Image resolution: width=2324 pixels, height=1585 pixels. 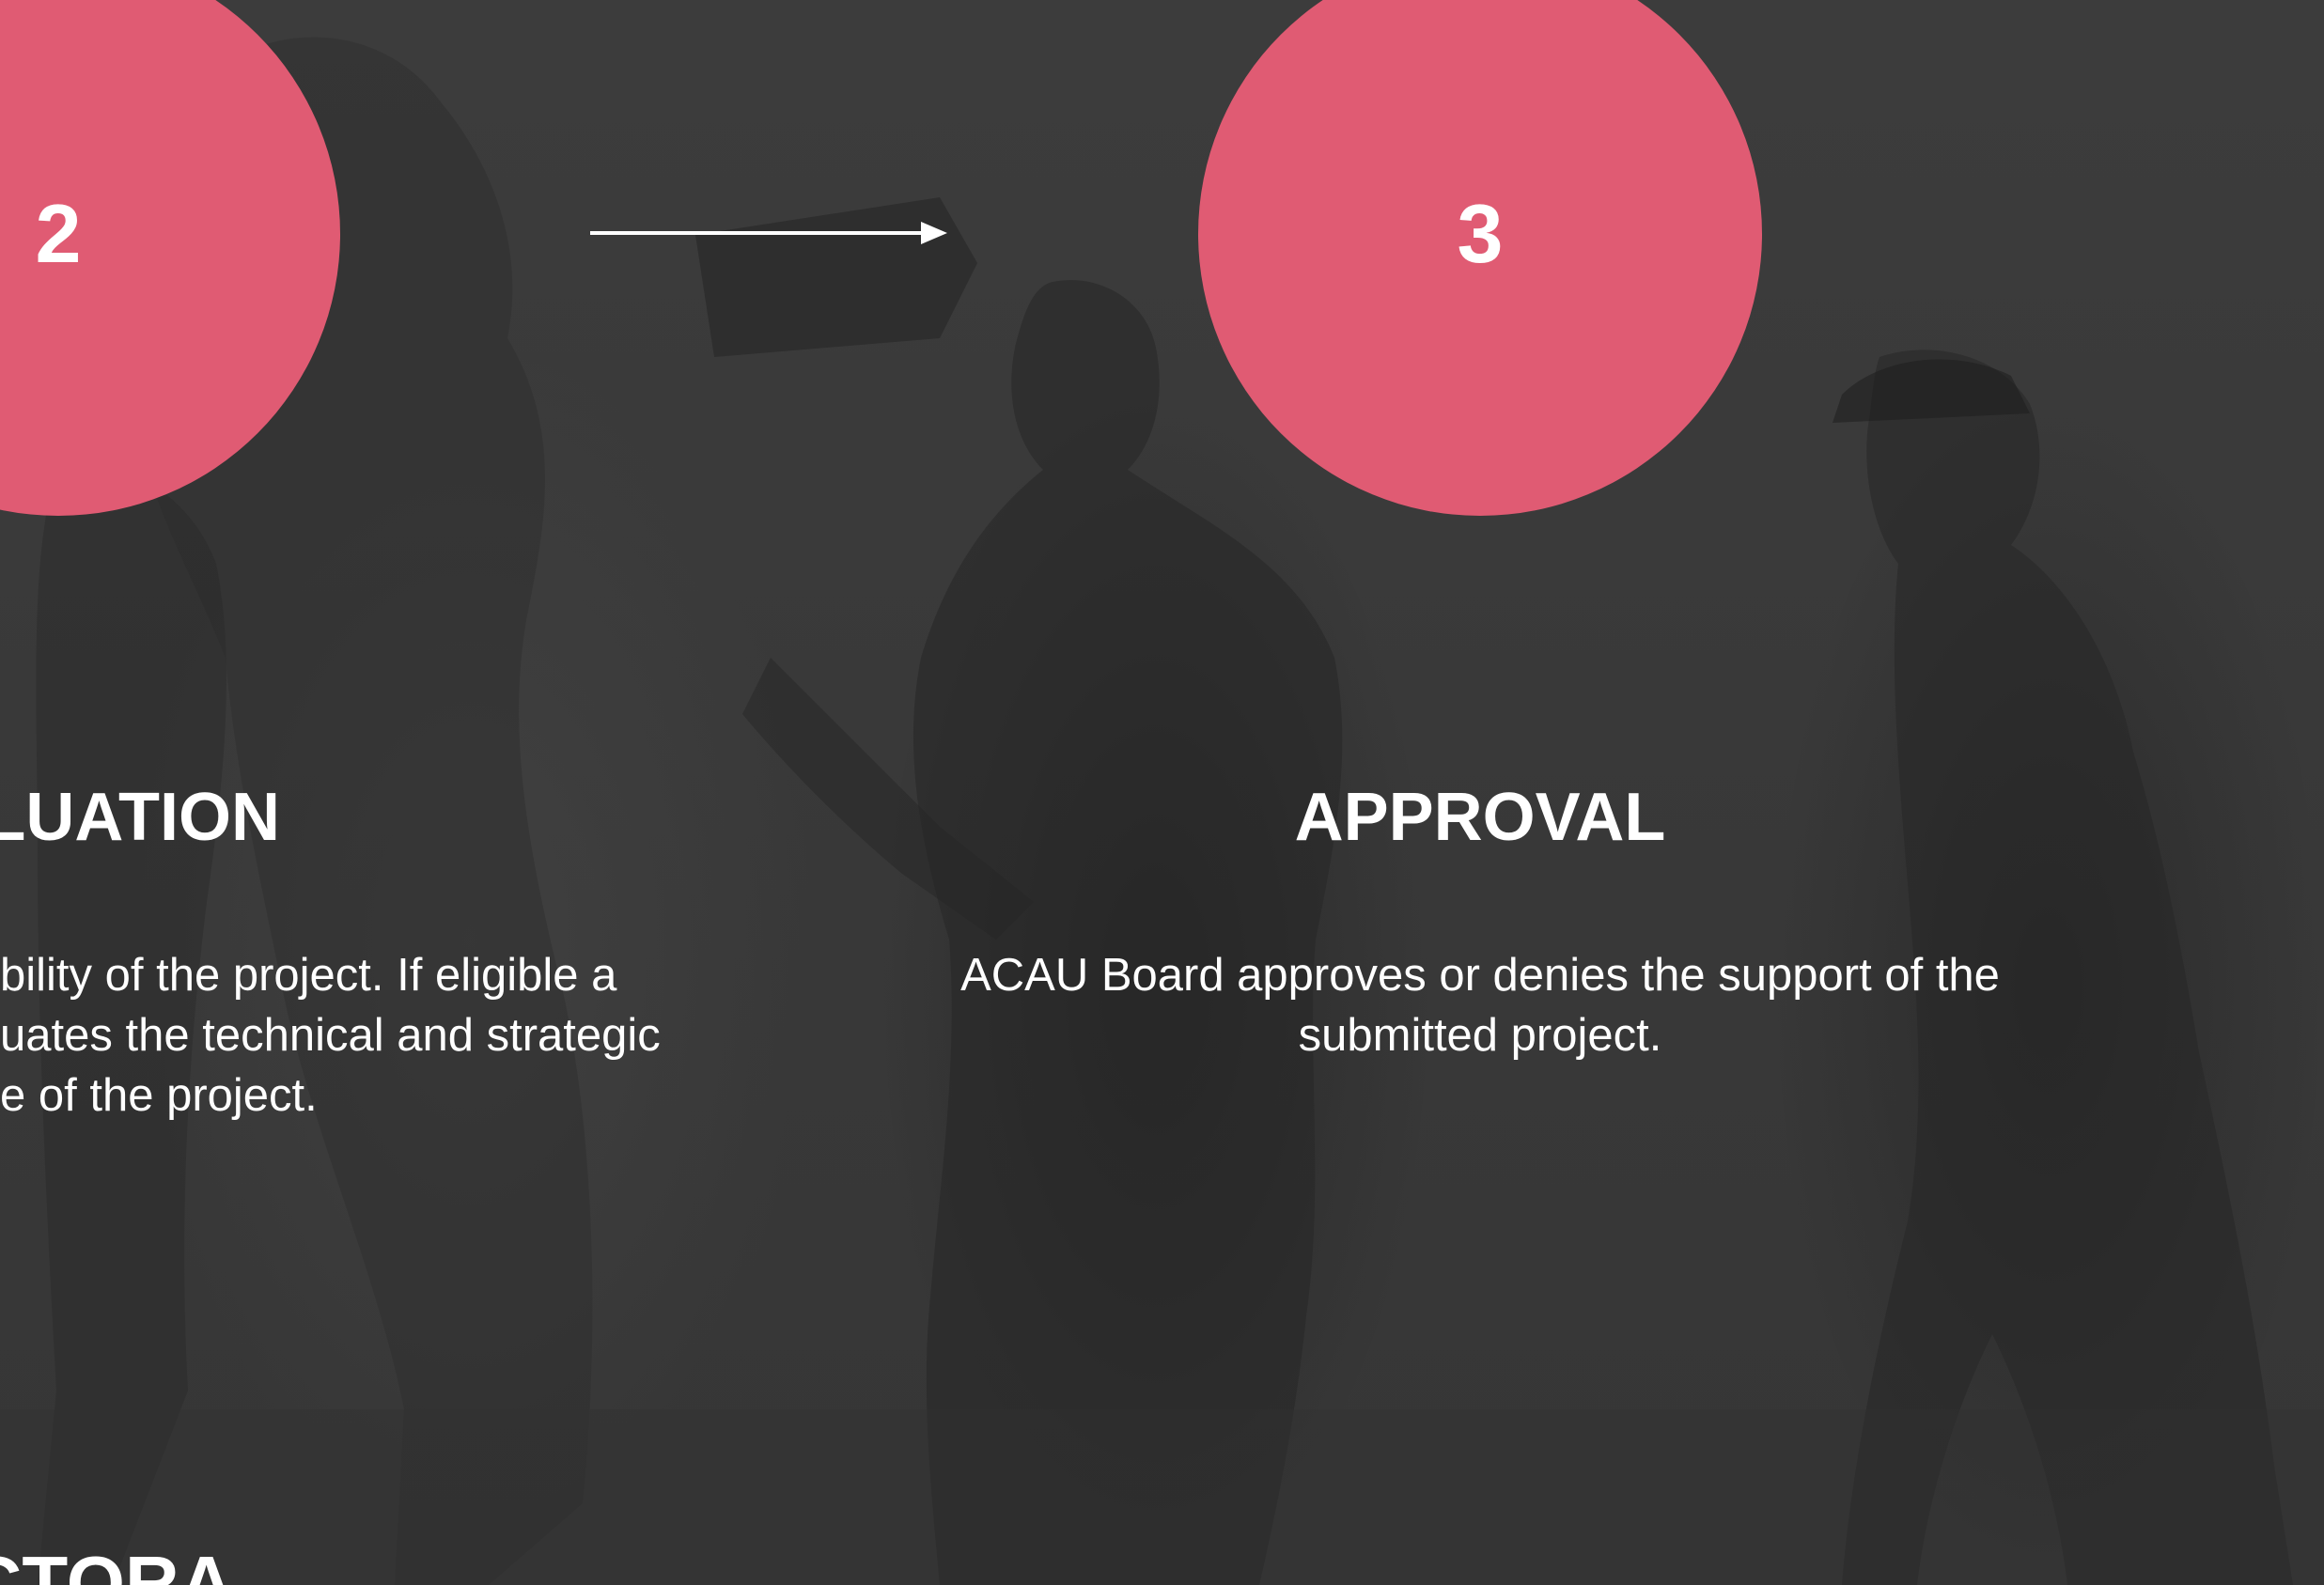 What do you see at coordinates (1480, 1035) in the screenshot?
I see `step-3-description-line: submitted project.` at bounding box center [1480, 1035].